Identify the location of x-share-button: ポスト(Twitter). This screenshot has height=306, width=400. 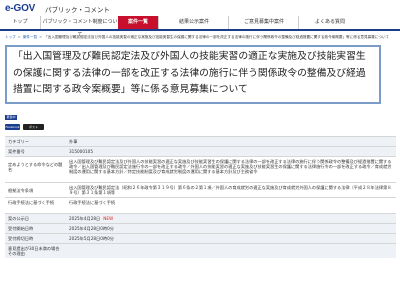
(33, 129).